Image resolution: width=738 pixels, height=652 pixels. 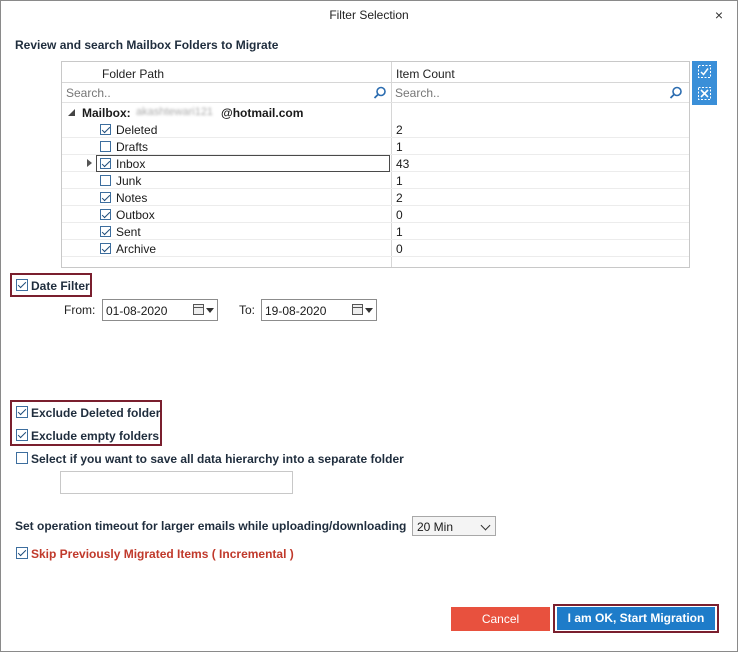 I want to click on to-date-value: 19-08-2020, so click(x=296, y=311).